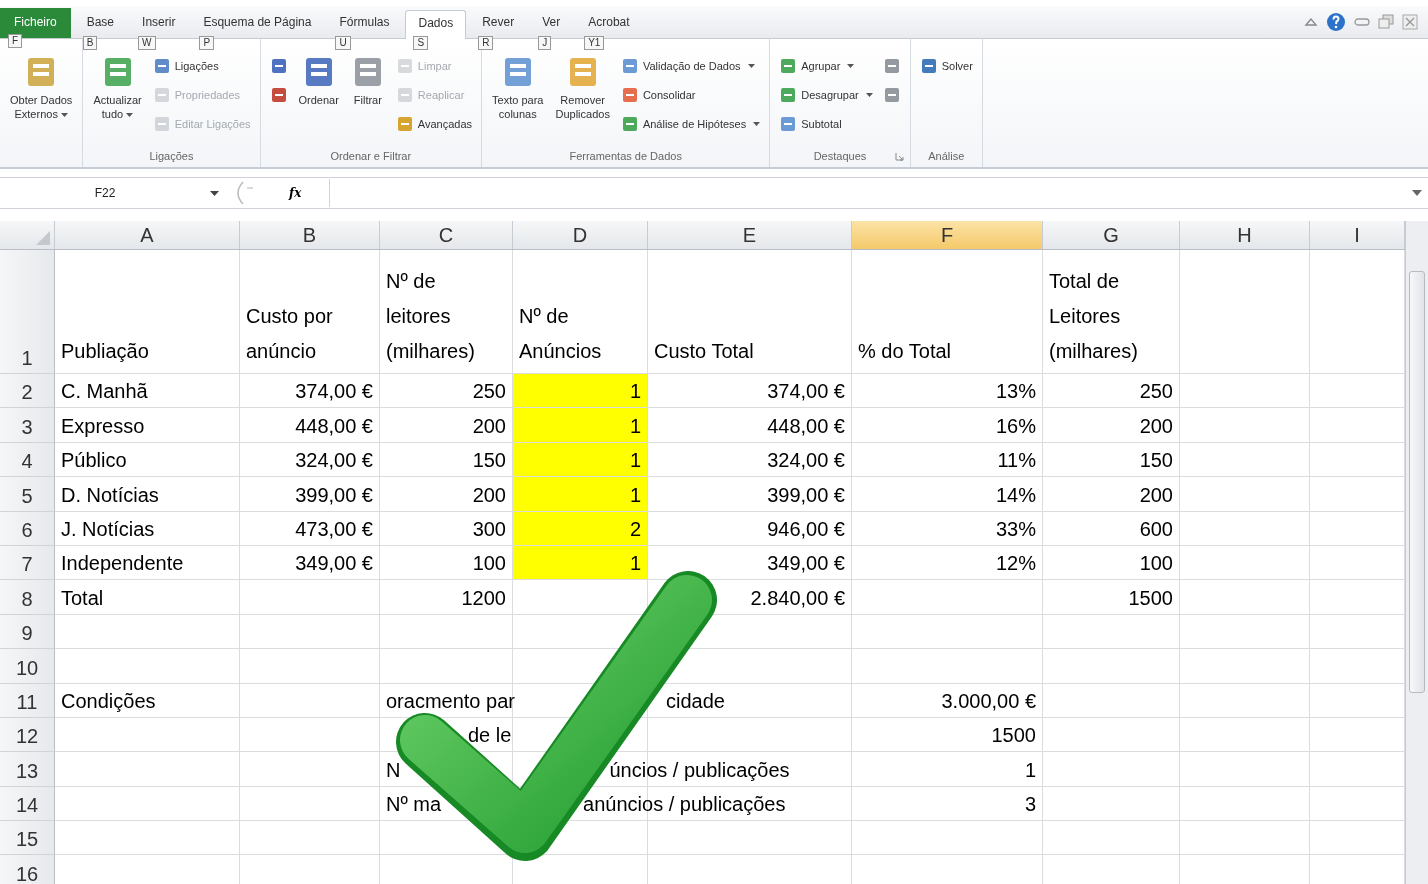  Describe the element at coordinates (947, 769) in the screenshot. I see `table-cell: 1` at that location.